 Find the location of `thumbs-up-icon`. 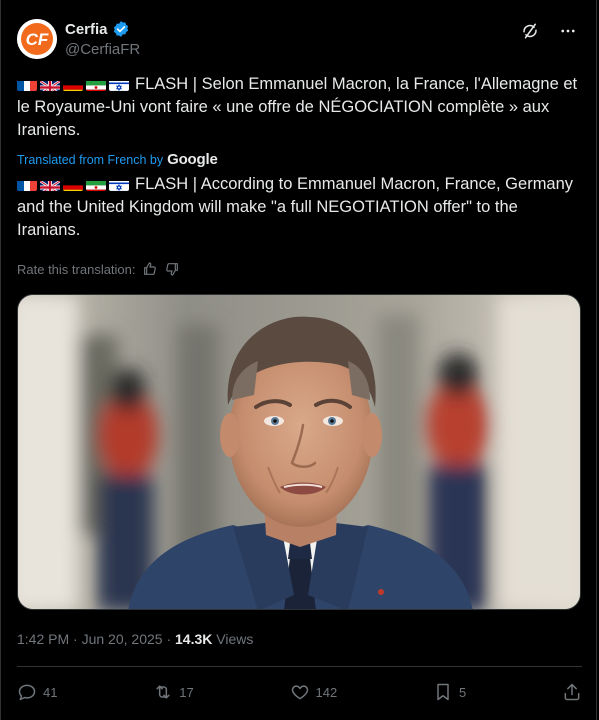

thumbs-up-icon is located at coordinates (150, 269).